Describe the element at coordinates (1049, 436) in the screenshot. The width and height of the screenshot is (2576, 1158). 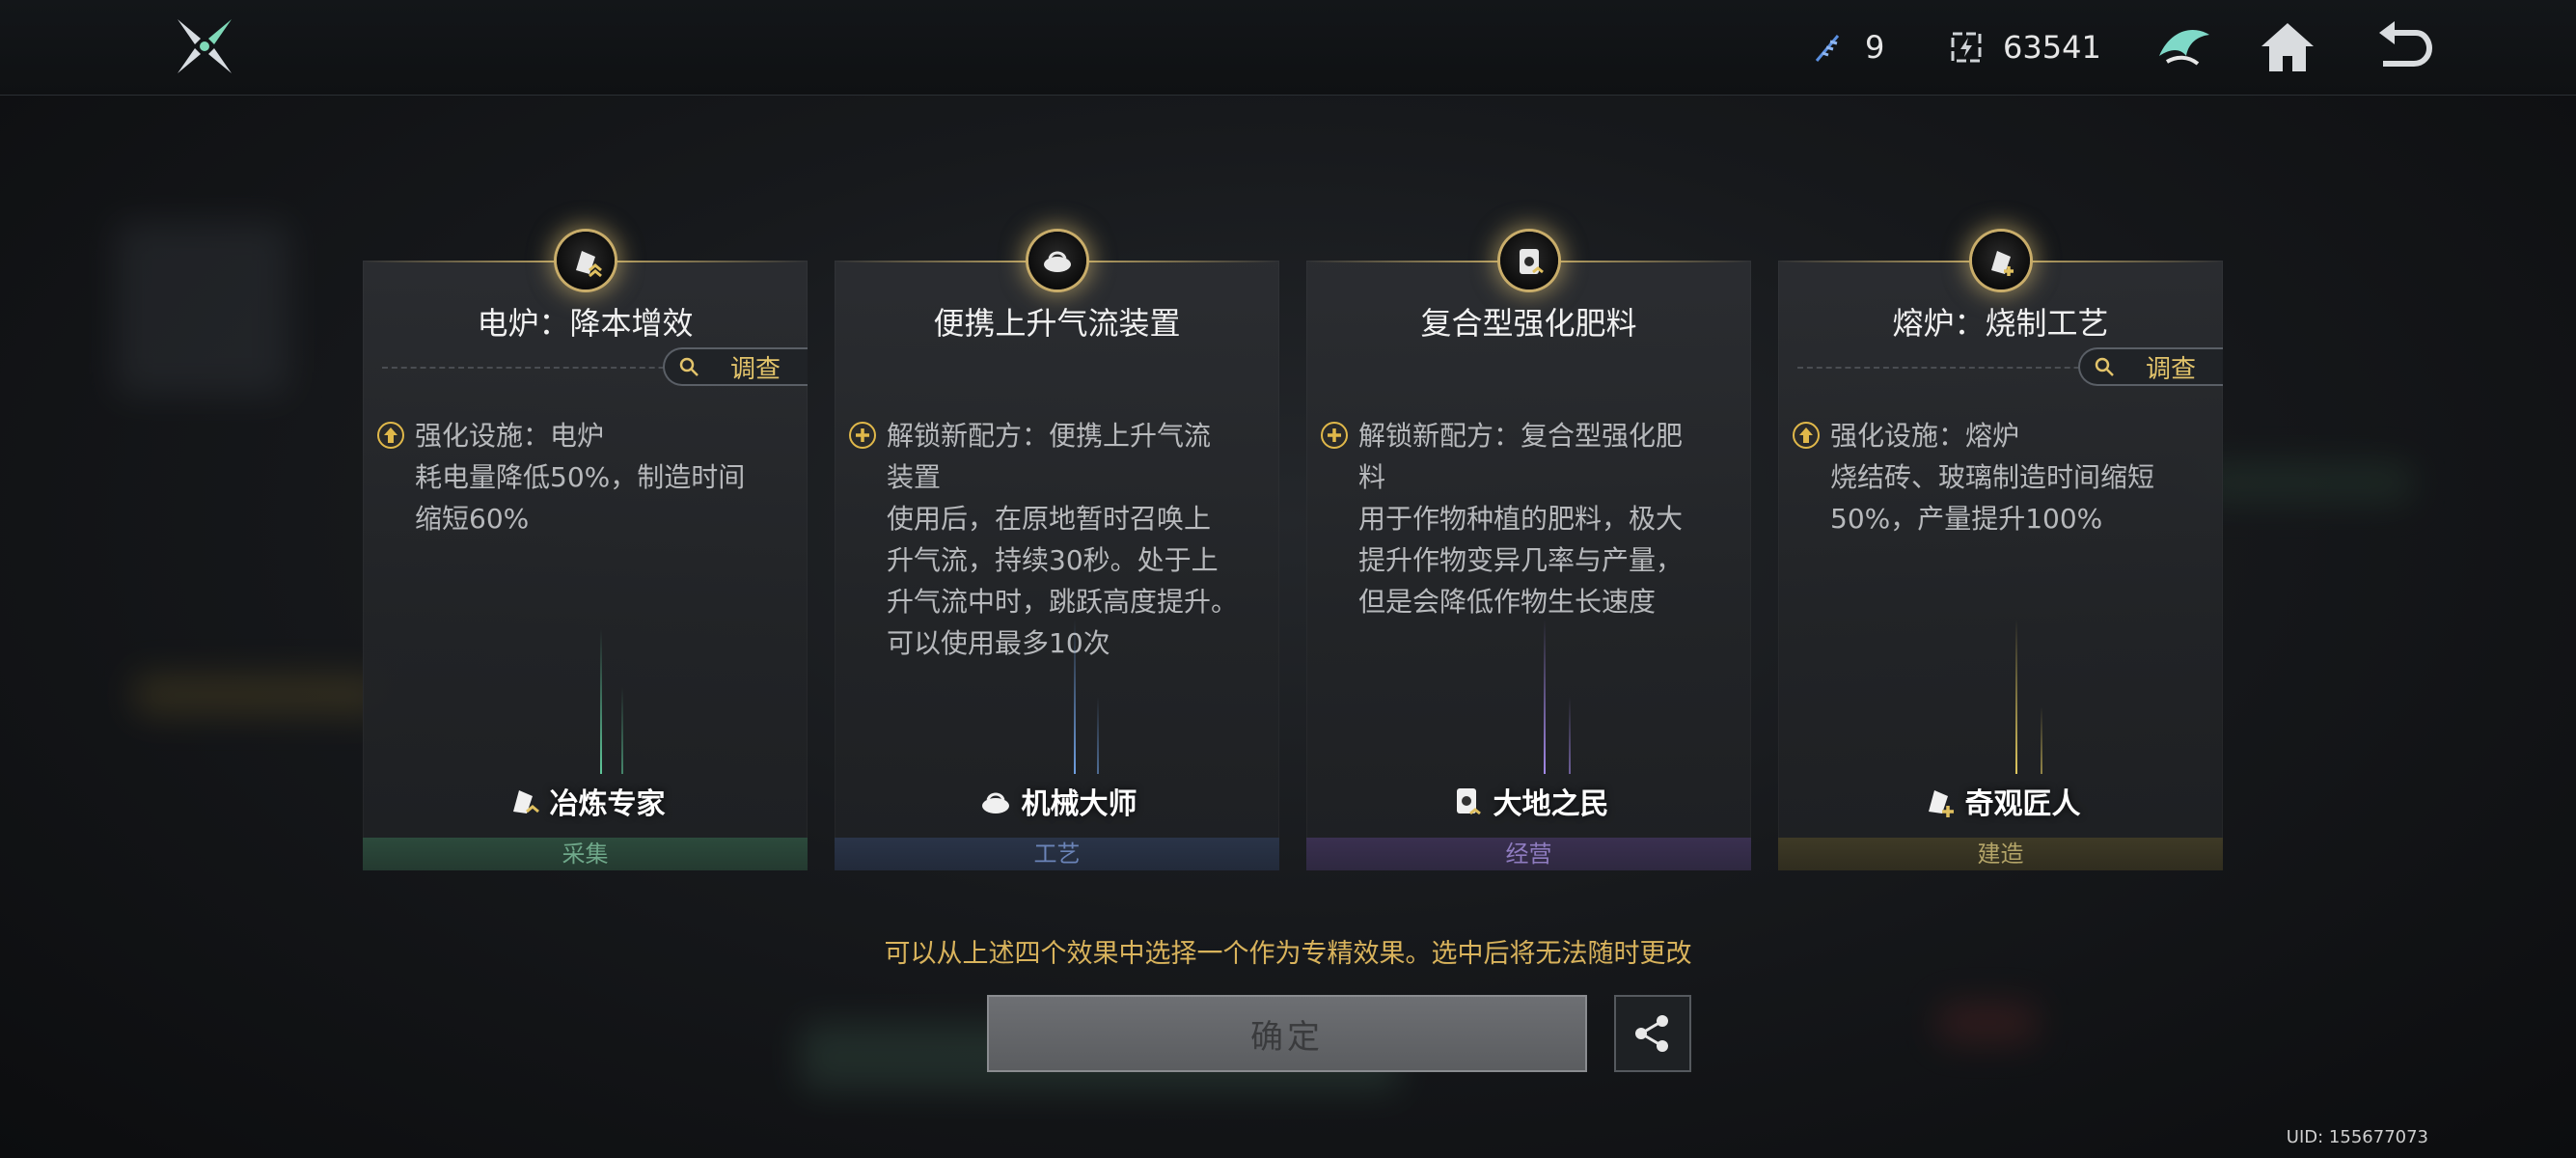
I see `desc-line: 解锁新配方：便携上升气流` at that location.